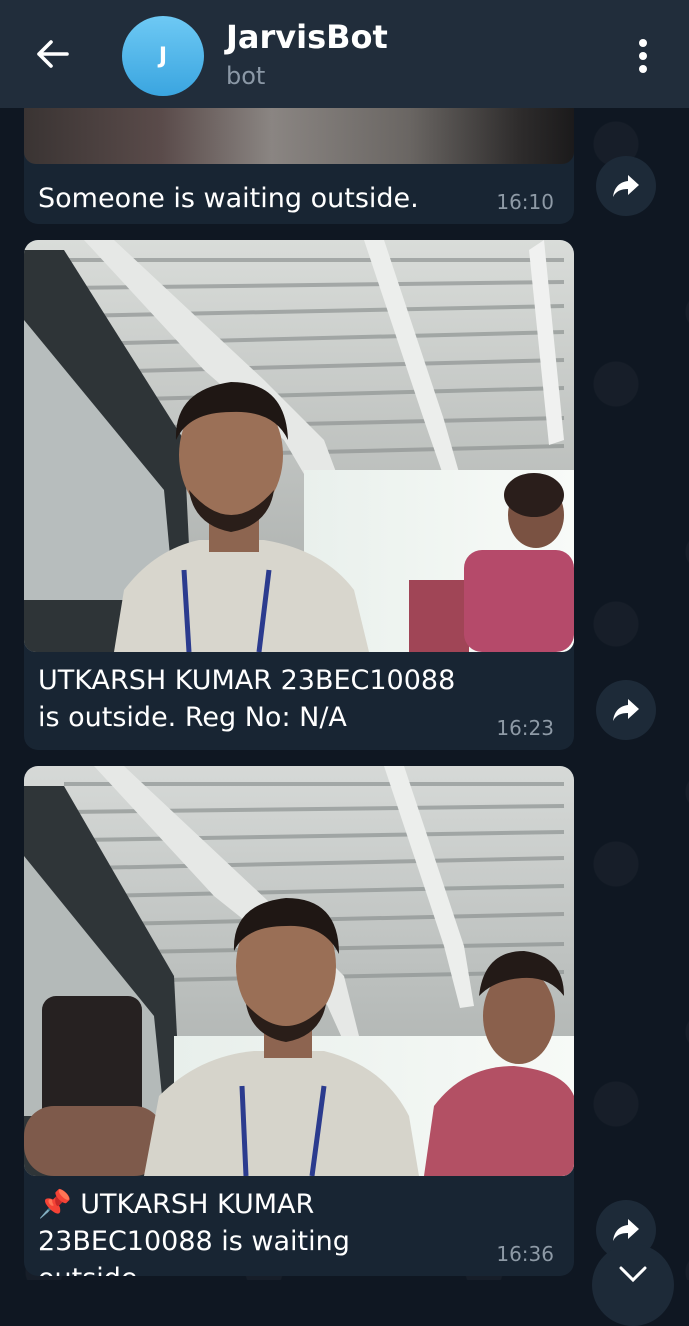 Image resolution: width=689 pixels, height=1326 pixels. I want to click on message-time: 16:36, so click(525, 1254).